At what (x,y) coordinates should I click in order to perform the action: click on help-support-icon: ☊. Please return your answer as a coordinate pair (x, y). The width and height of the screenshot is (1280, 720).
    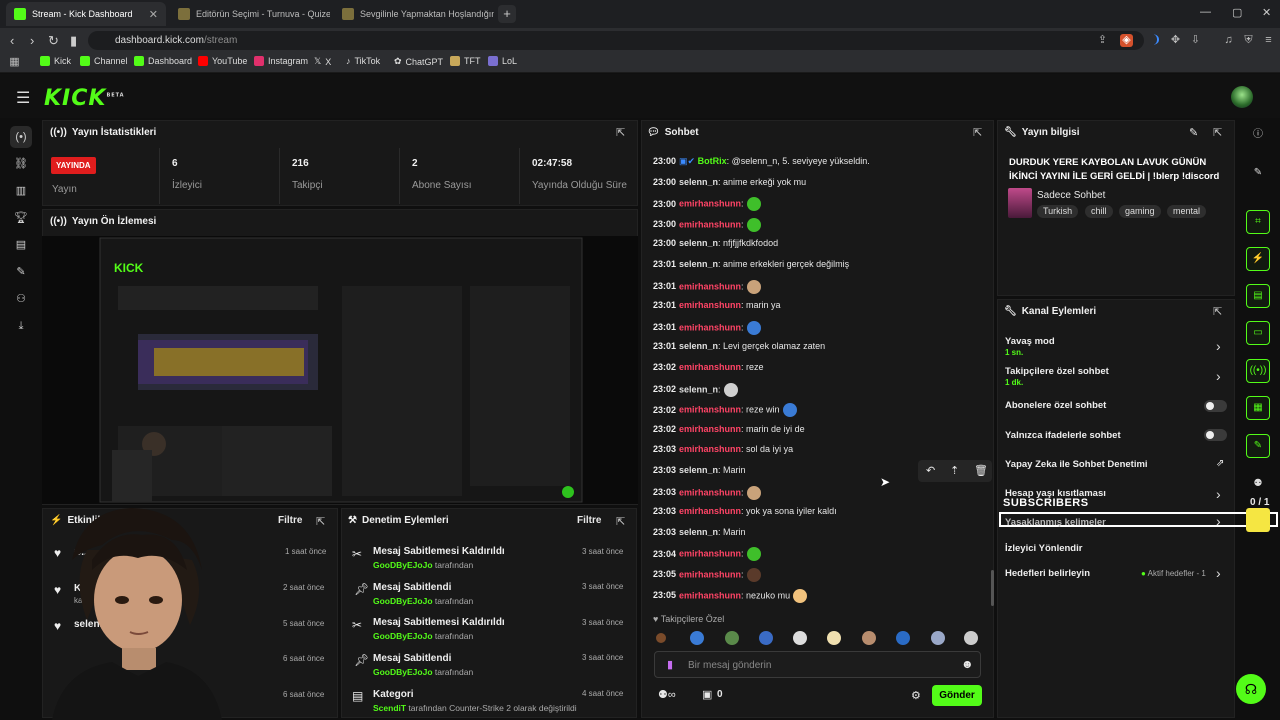
    Looking at the image, I should click on (1251, 689).